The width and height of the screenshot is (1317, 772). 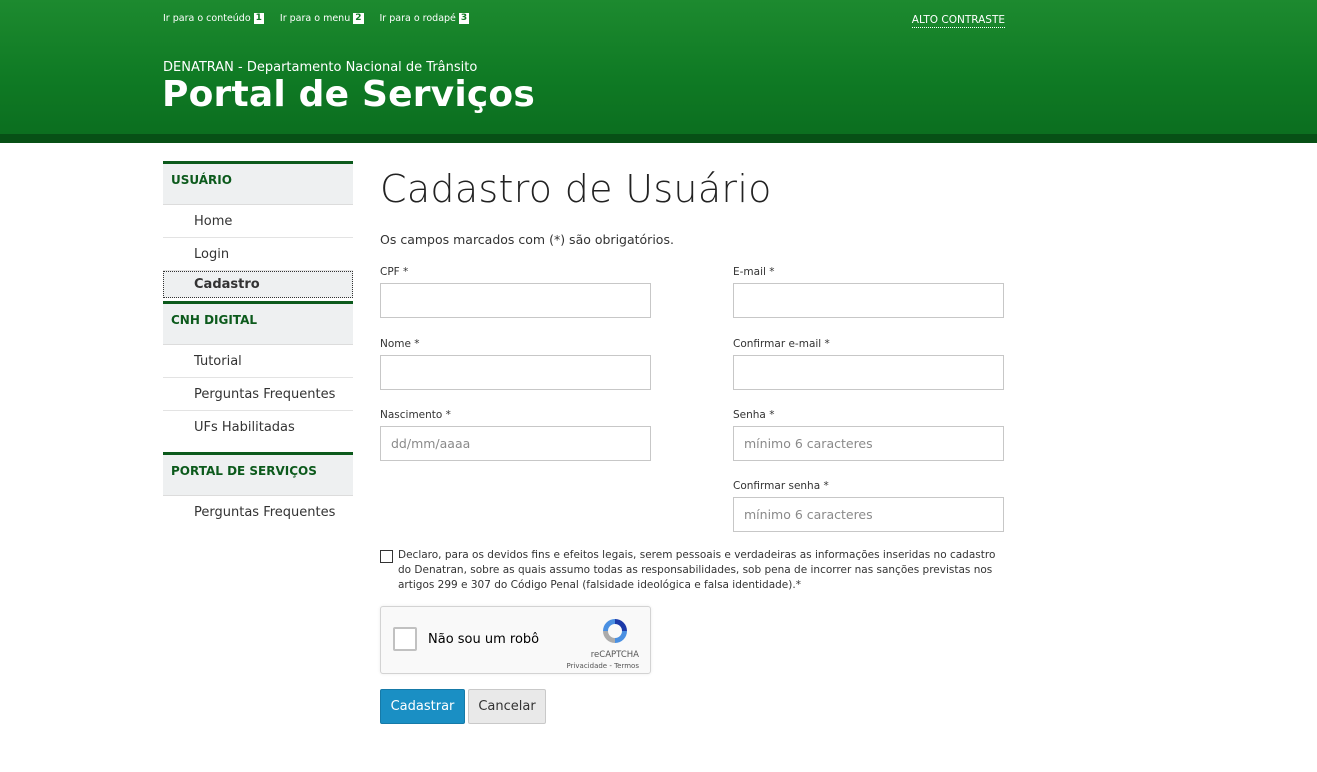 What do you see at coordinates (868, 300) in the screenshot?
I see `email-input` at bounding box center [868, 300].